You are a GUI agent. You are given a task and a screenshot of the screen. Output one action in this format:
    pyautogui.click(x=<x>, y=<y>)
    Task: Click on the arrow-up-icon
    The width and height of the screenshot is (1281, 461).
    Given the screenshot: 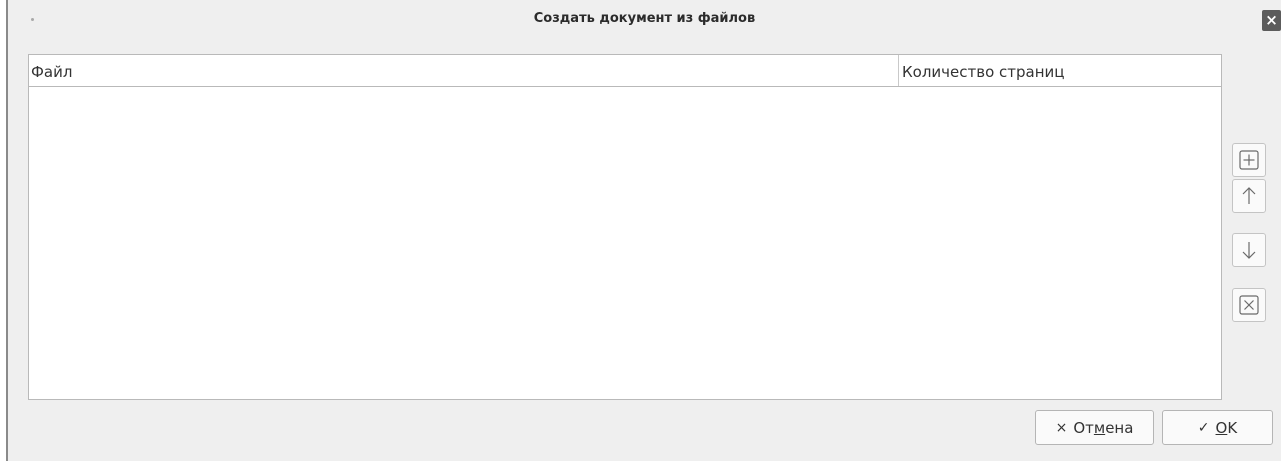 What is the action you would take?
    pyautogui.click(x=1249, y=195)
    